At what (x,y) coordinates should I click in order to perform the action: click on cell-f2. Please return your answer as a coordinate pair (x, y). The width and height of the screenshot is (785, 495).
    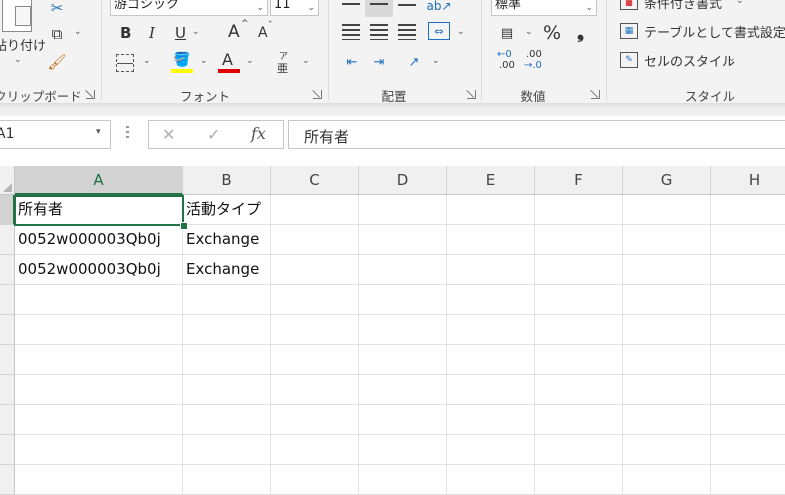
    Looking at the image, I should click on (579, 240).